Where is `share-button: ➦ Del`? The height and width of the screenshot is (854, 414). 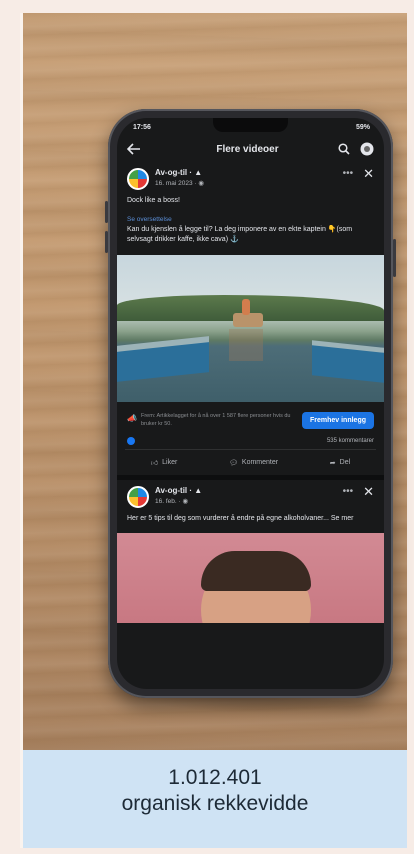 share-button: ➦ Del is located at coordinates (340, 462).